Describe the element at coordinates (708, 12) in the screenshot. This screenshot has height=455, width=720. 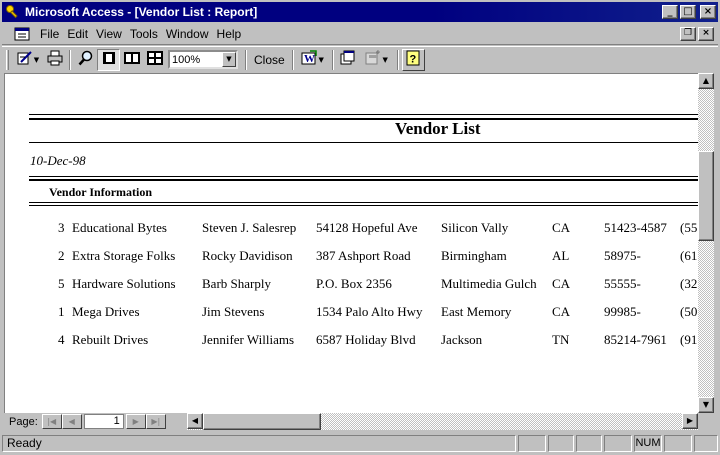
I see `close-button: ×` at that location.